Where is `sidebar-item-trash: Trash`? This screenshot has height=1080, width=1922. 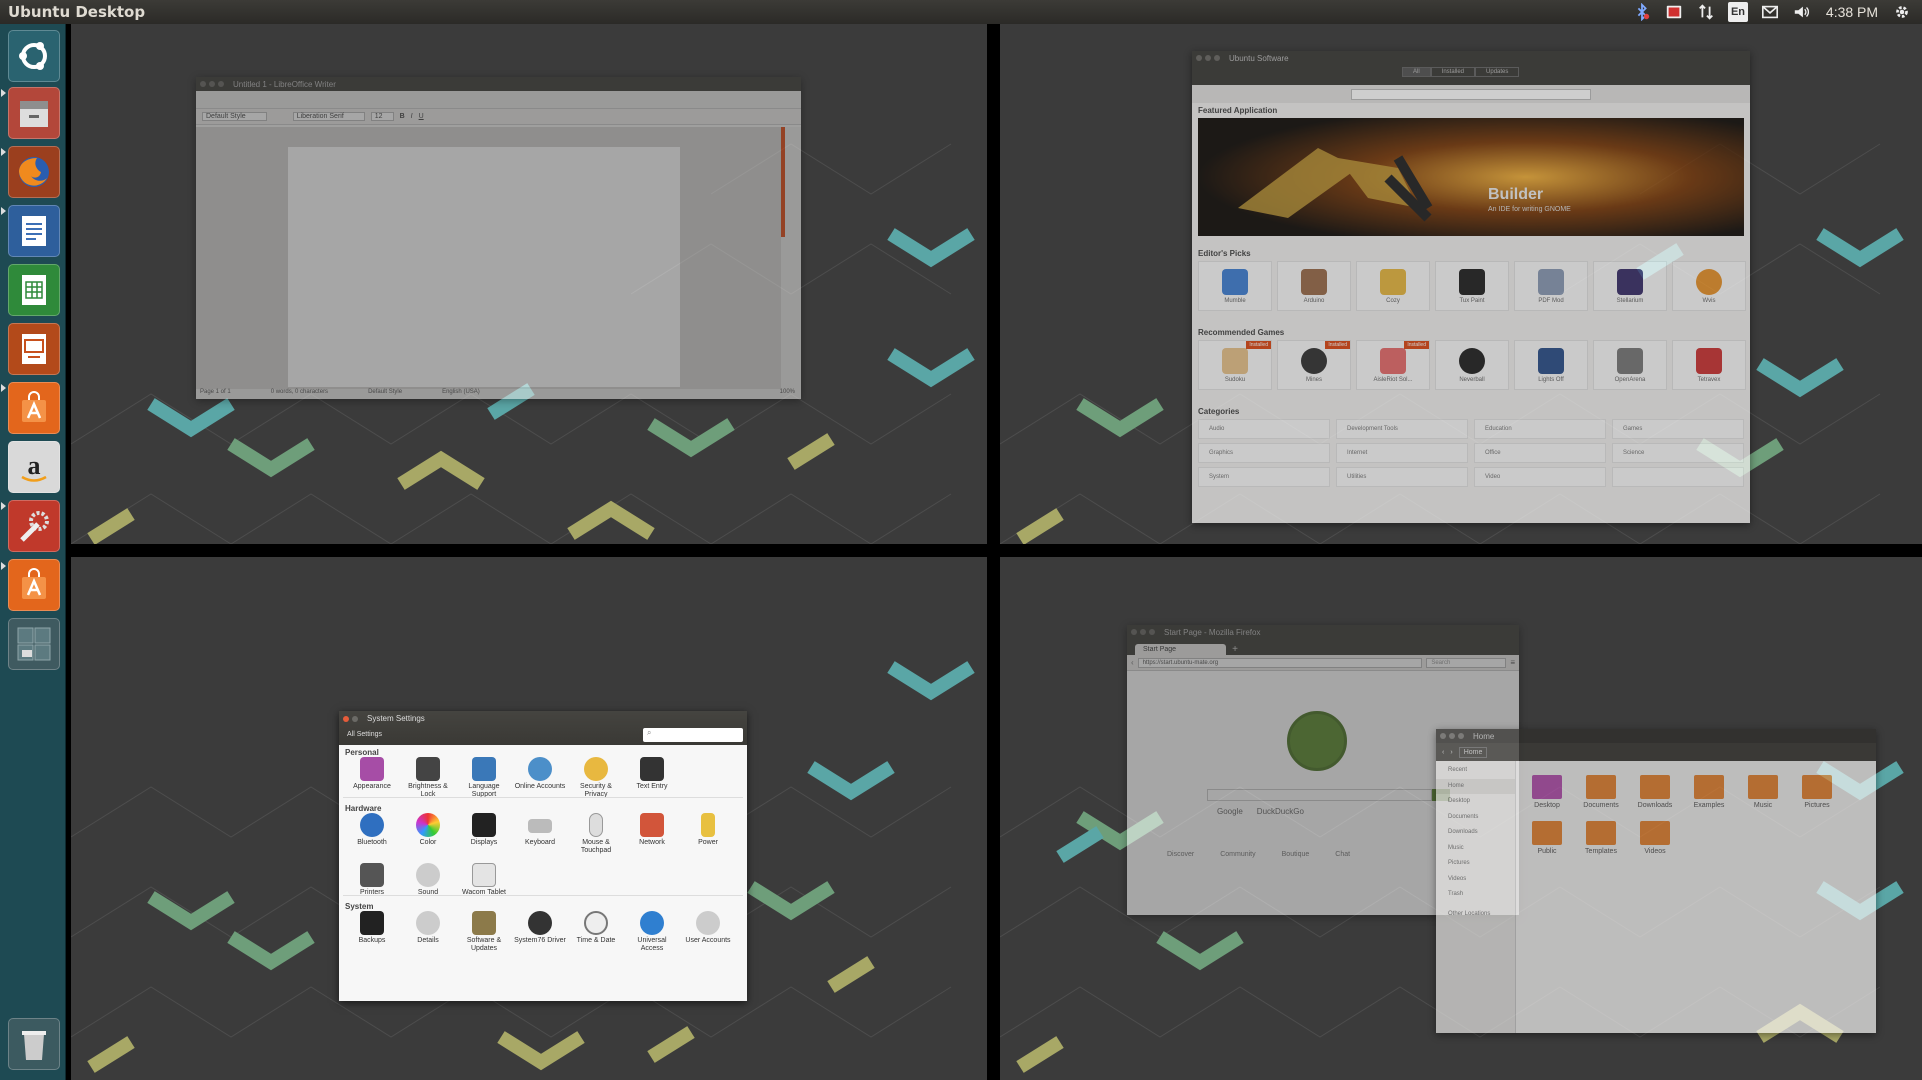
sidebar-item-trash: Trash is located at coordinates (1481, 895).